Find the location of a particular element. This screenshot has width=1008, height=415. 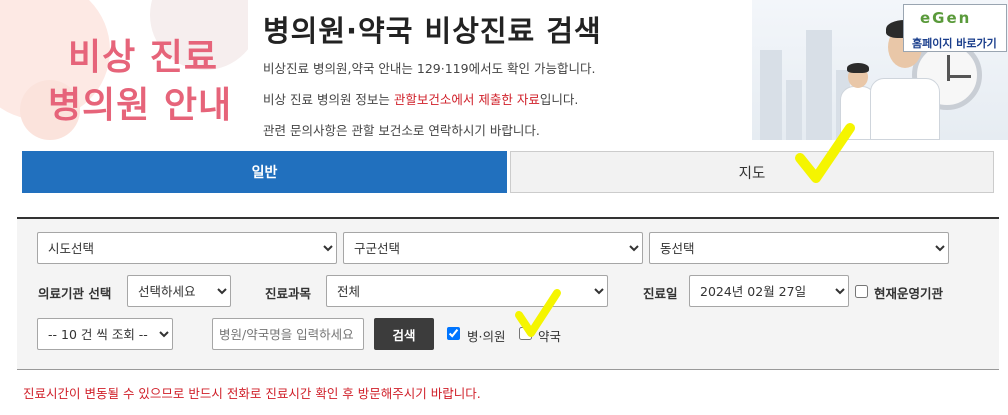

info-text-2-pre: 비상 진료 병의원 정보는 is located at coordinates (328, 99).